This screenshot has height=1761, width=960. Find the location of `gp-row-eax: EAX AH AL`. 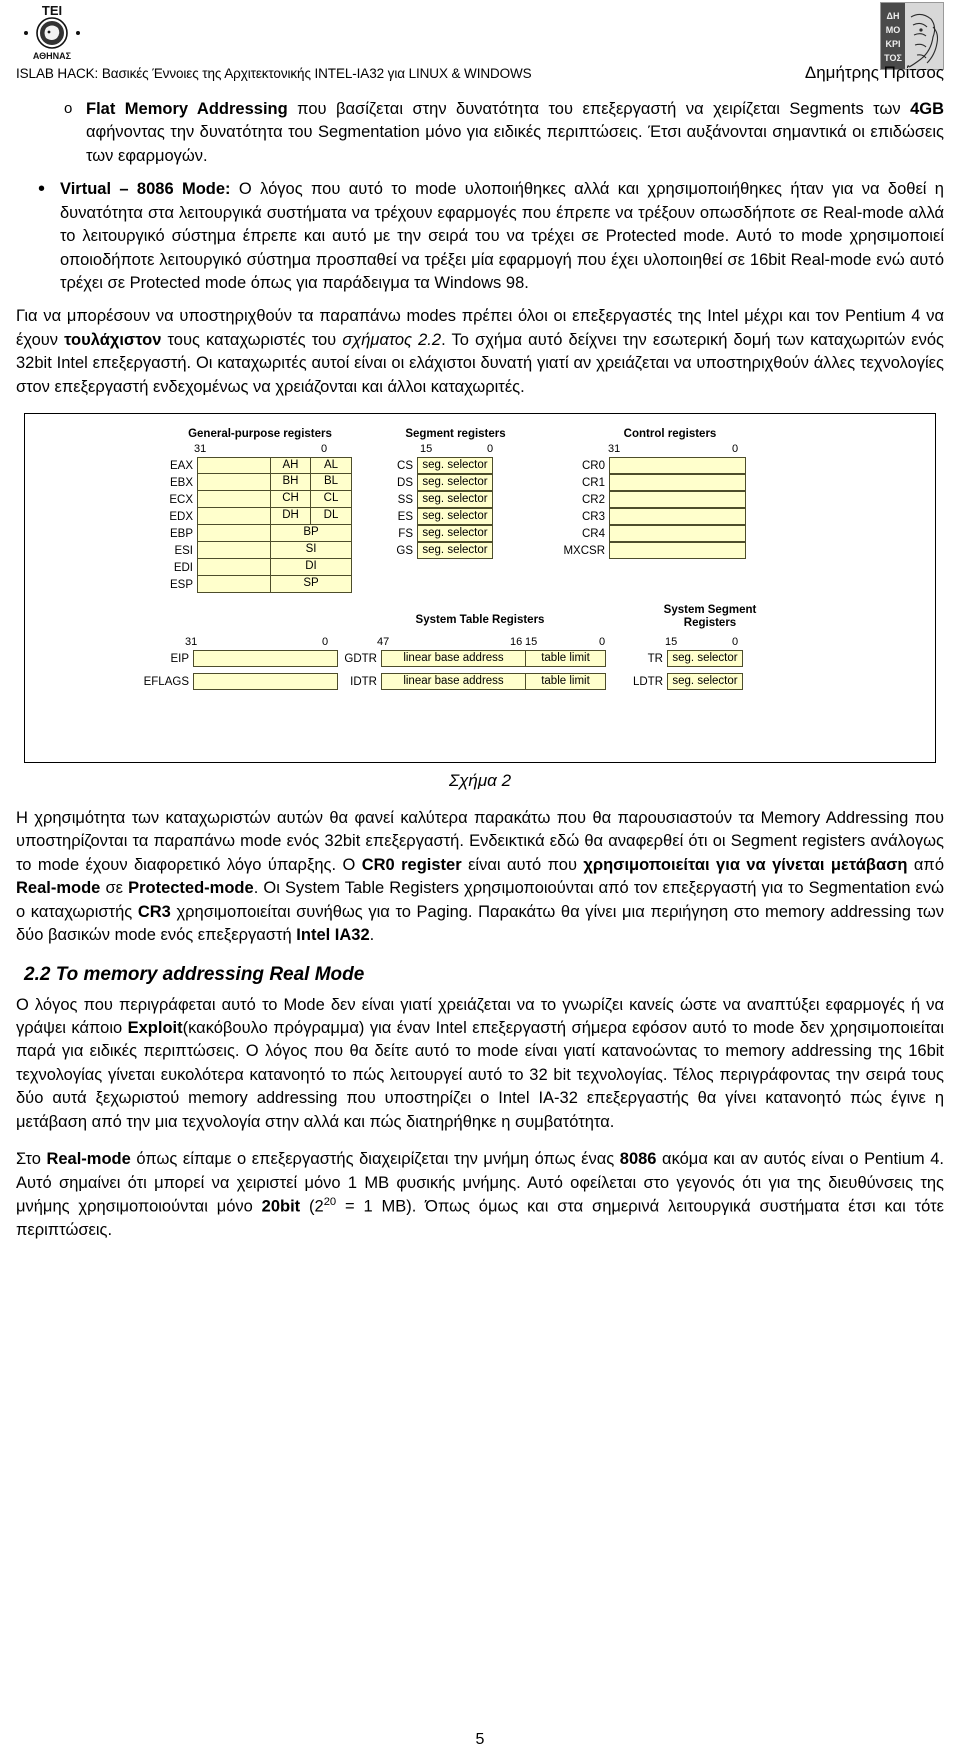

gp-row-eax: EAX AH AL is located at coordinates (256, 466).